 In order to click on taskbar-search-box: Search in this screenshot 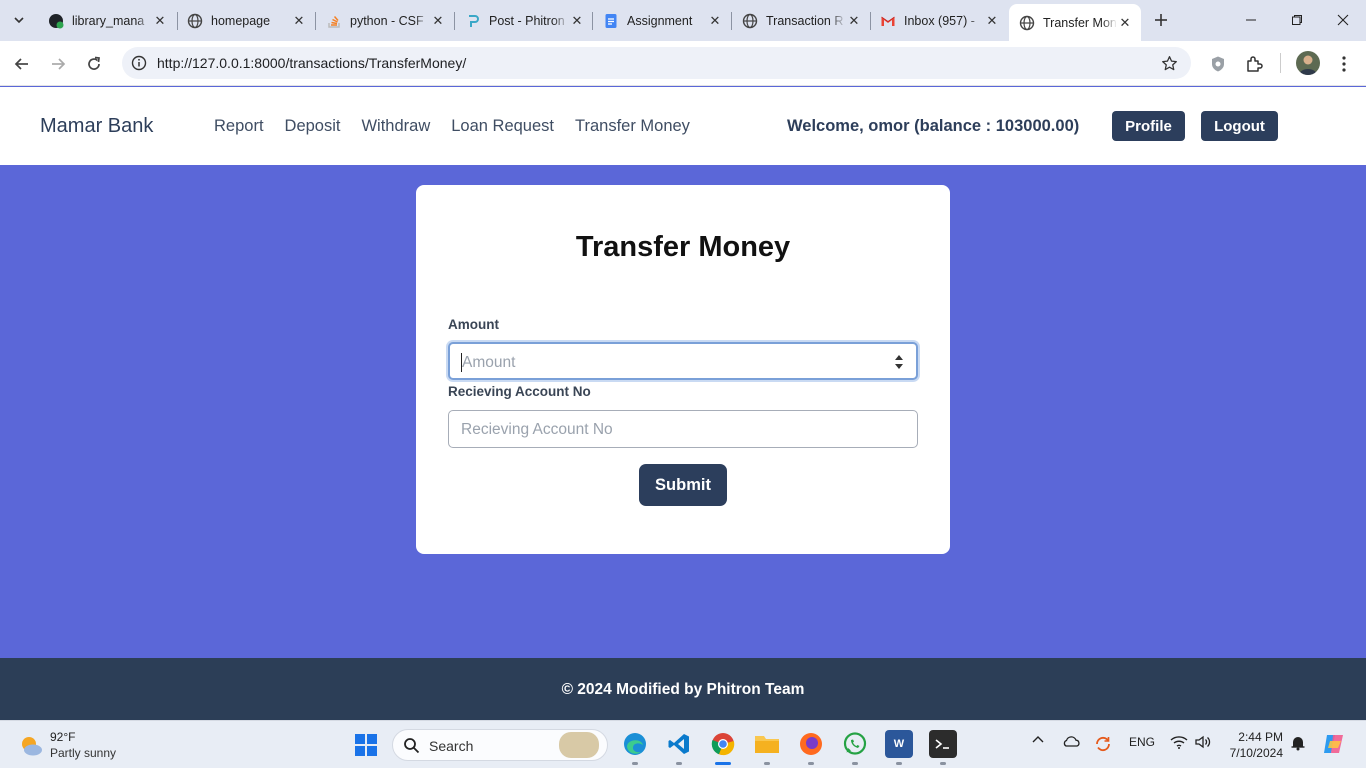, I will do `click(500, 745)`.